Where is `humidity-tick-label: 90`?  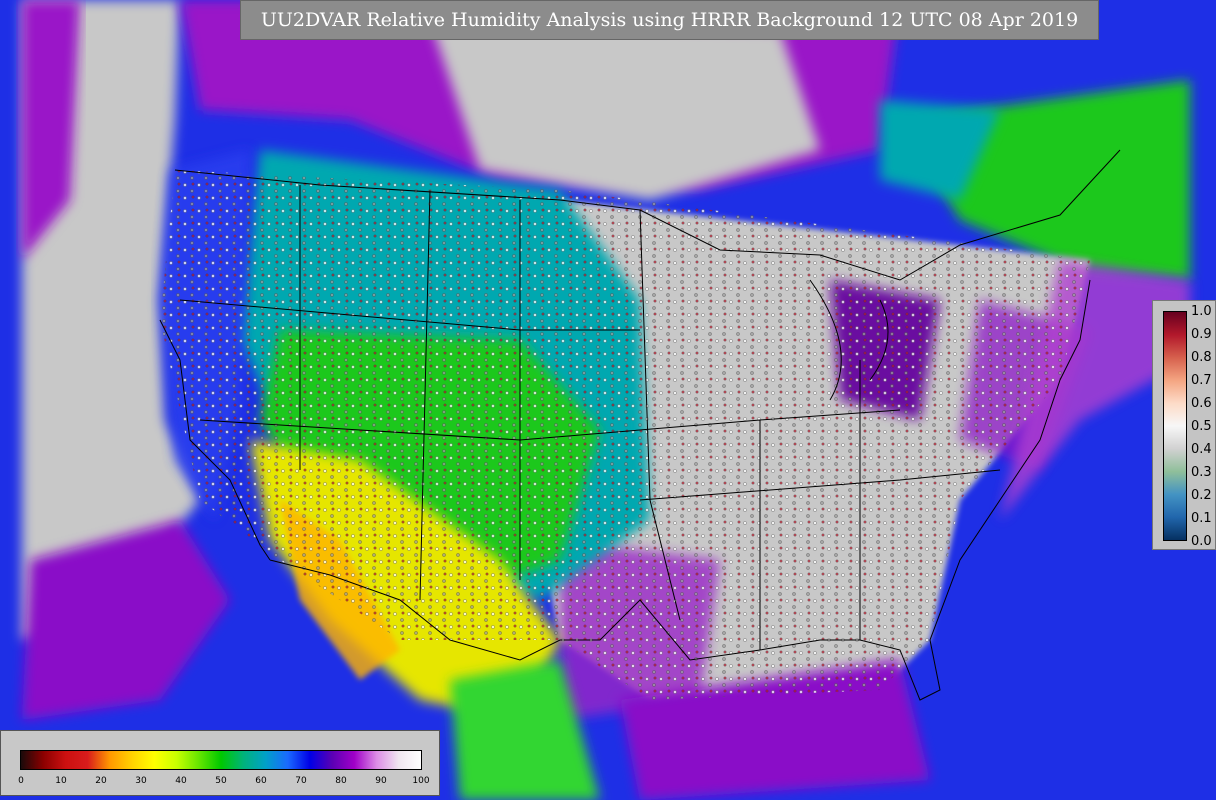
humidity-tick-label: 90 is located at coordinates (381, 781).